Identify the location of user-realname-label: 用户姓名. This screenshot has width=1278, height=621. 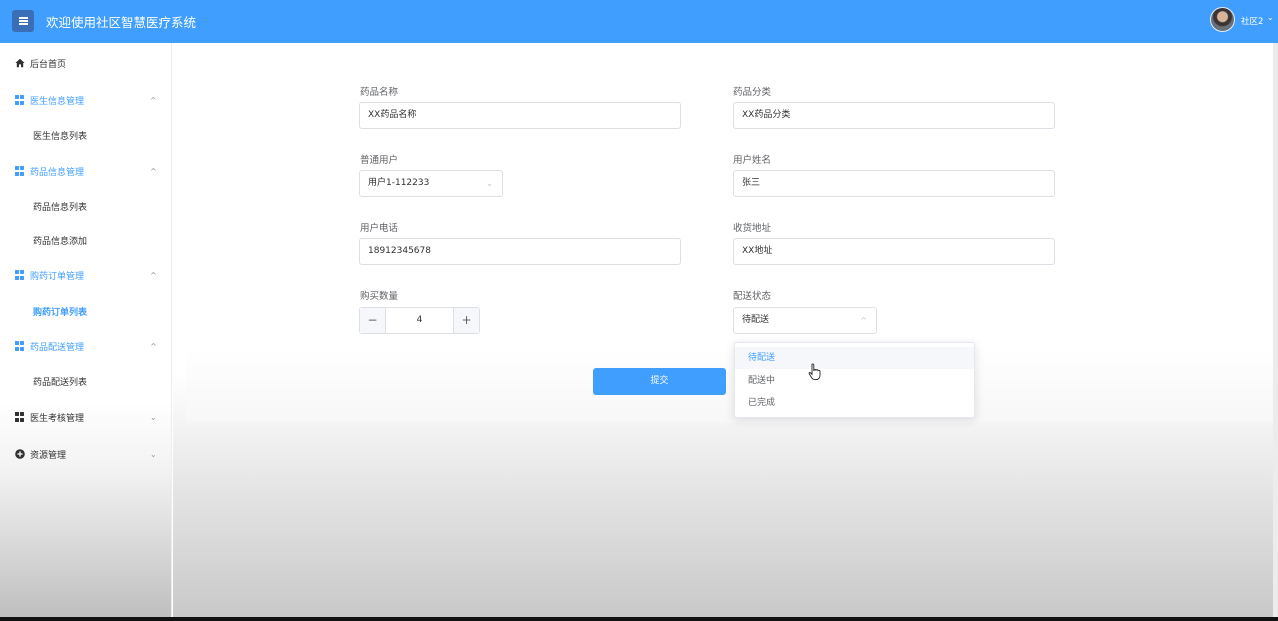
(752, 160).